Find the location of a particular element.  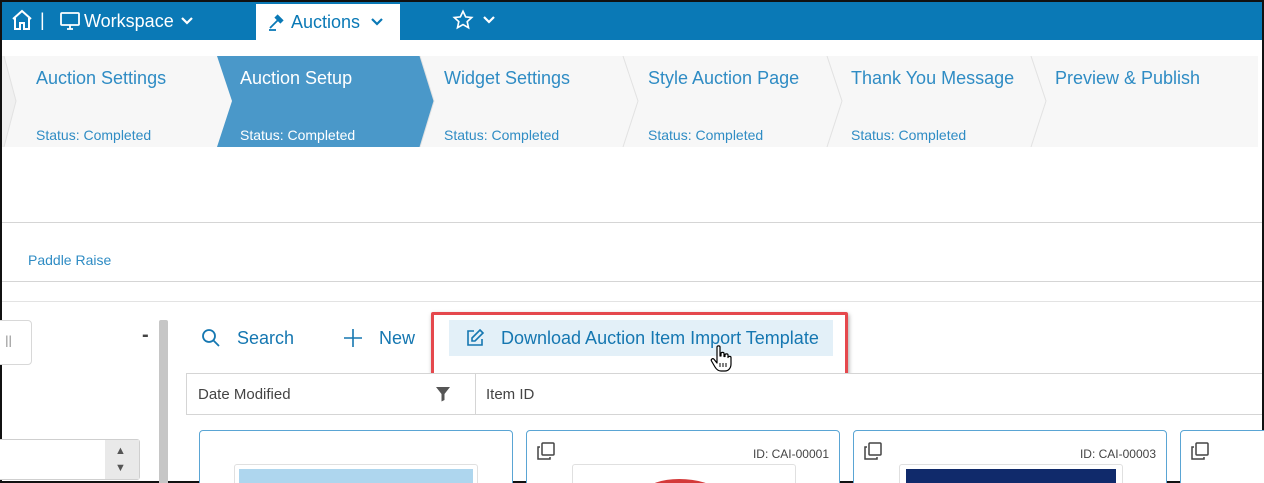

home-icon is located at coordinates (22, 20).